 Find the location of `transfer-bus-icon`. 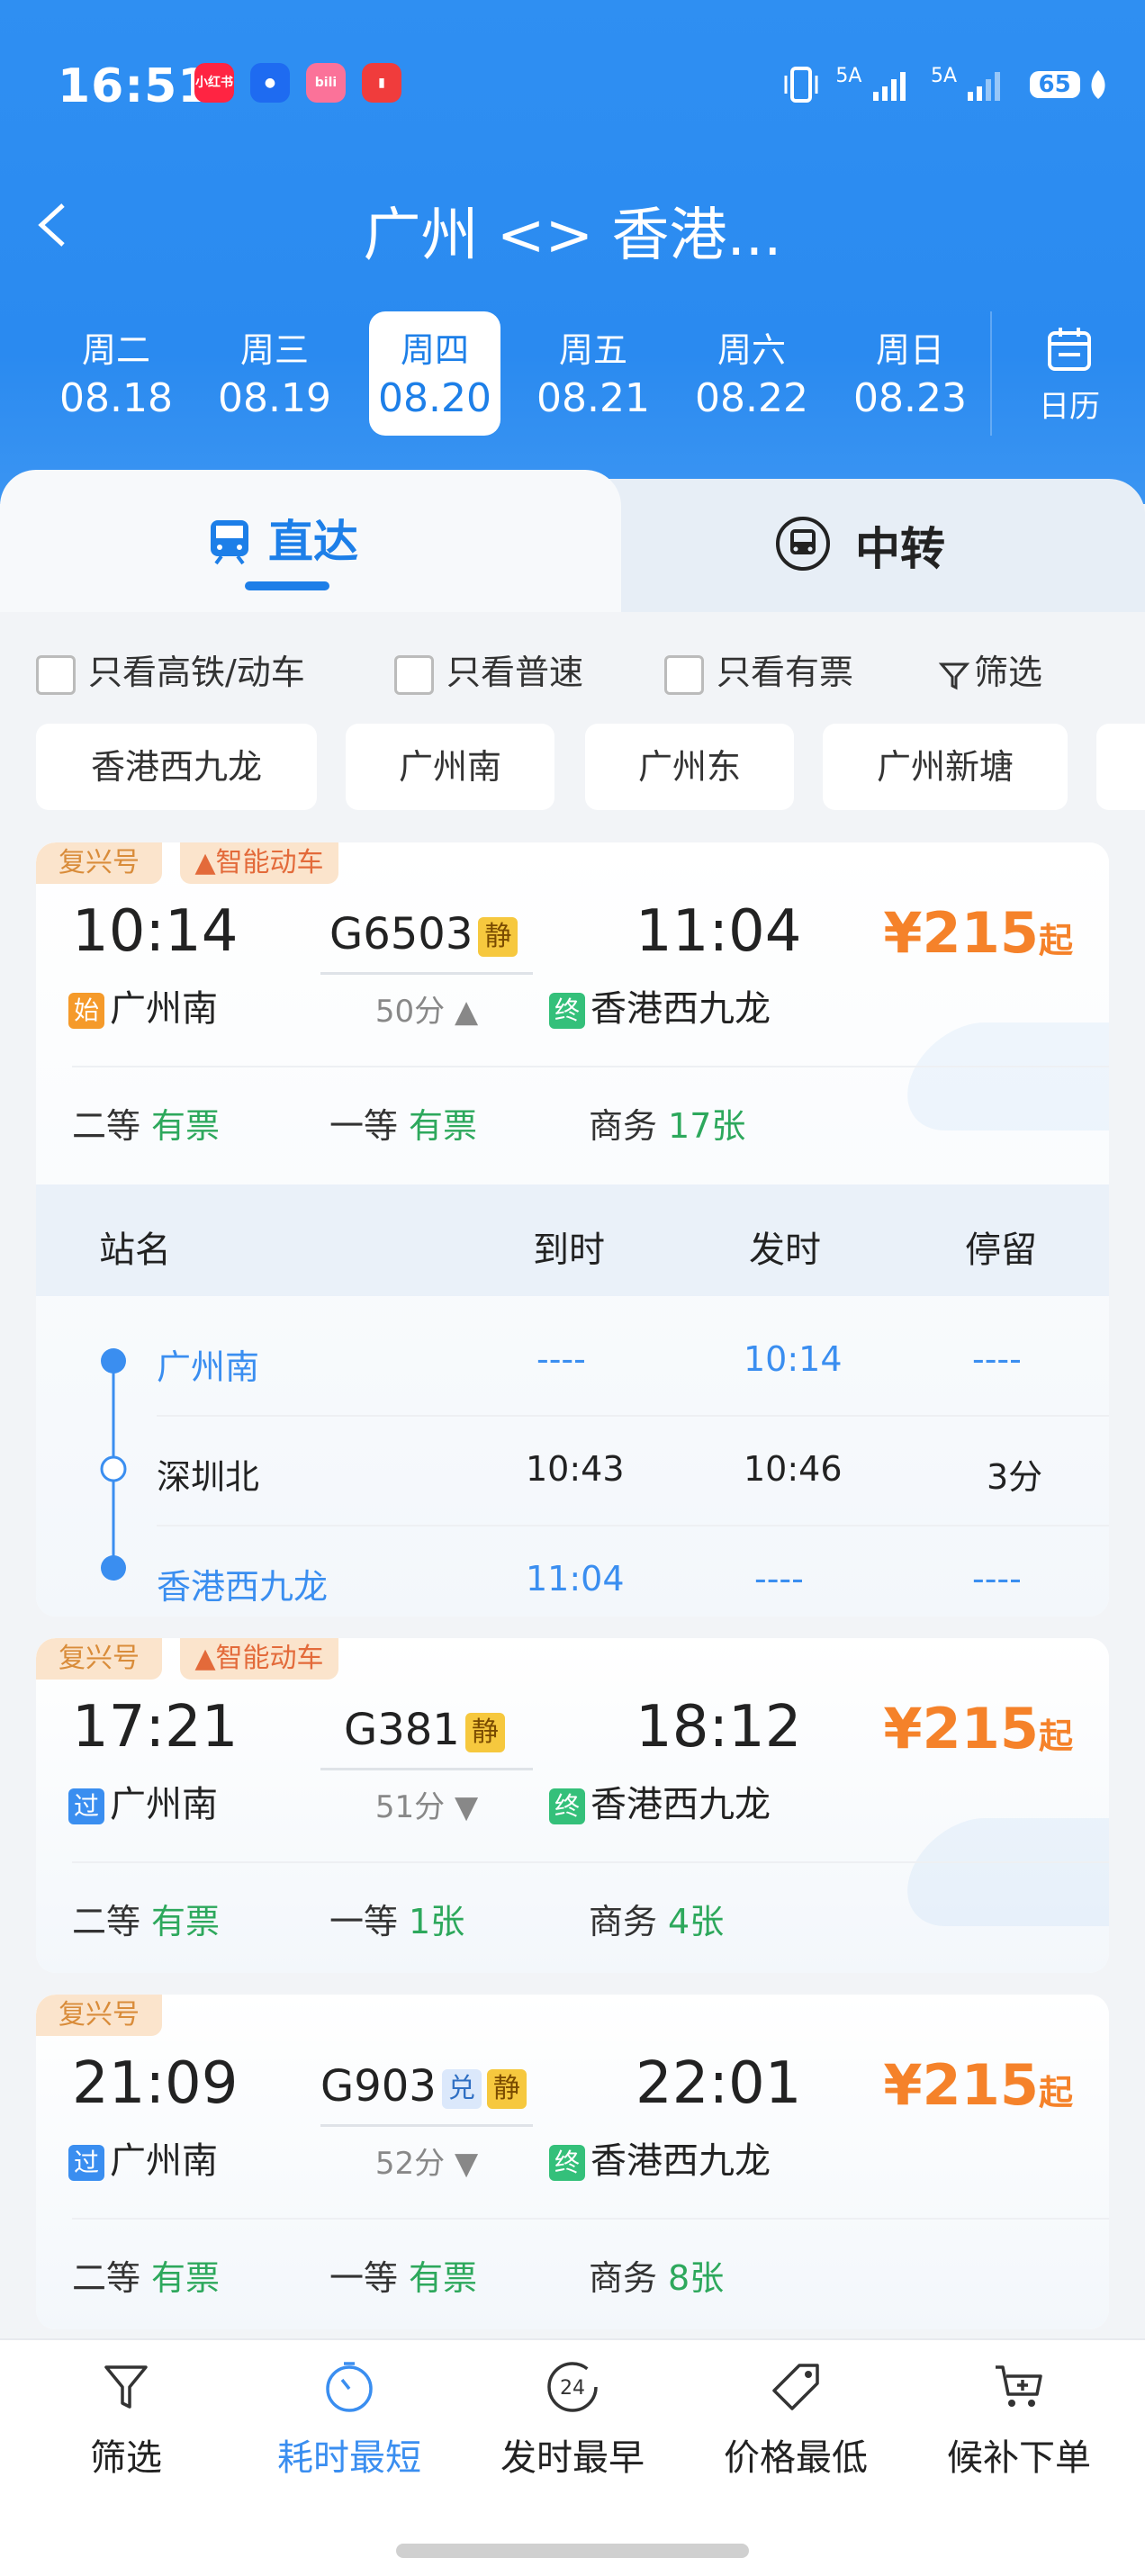

transfer-bus-icon is located at coordinates (803, 544).